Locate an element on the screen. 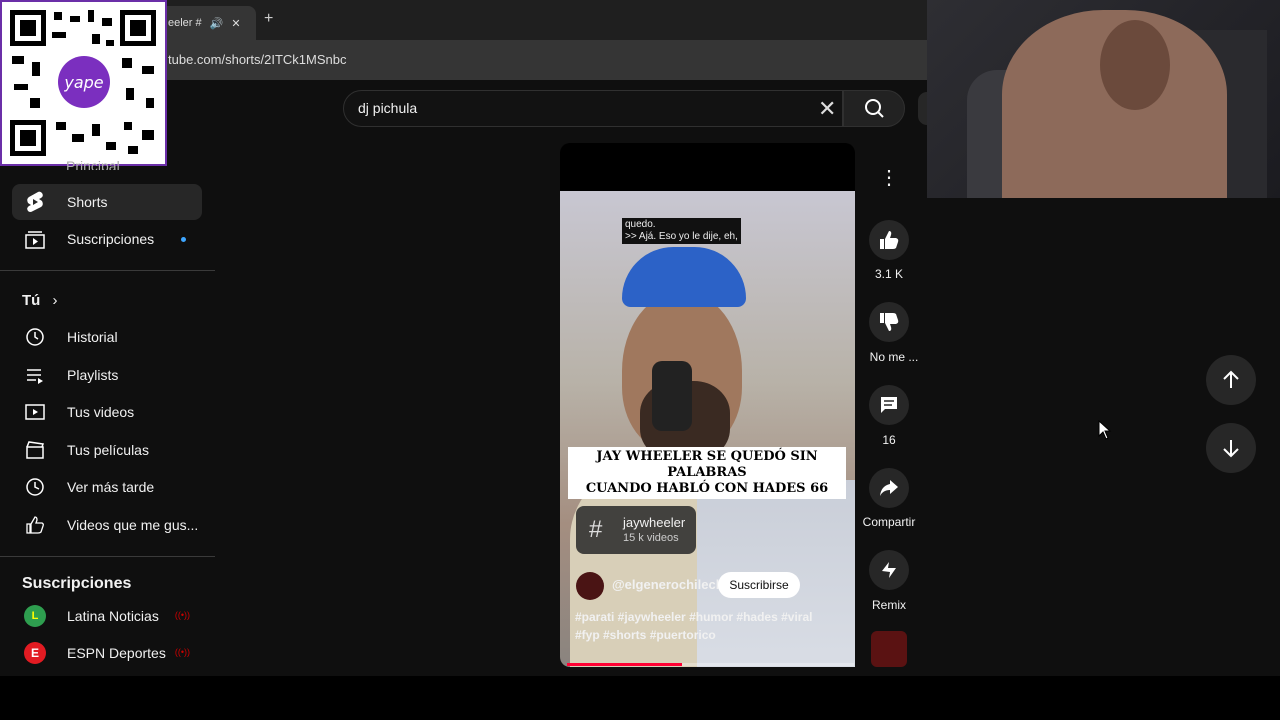 This screenshot has height=720, width=1280. sidebar-item-label: Historial is located at coordinates (92, 337).